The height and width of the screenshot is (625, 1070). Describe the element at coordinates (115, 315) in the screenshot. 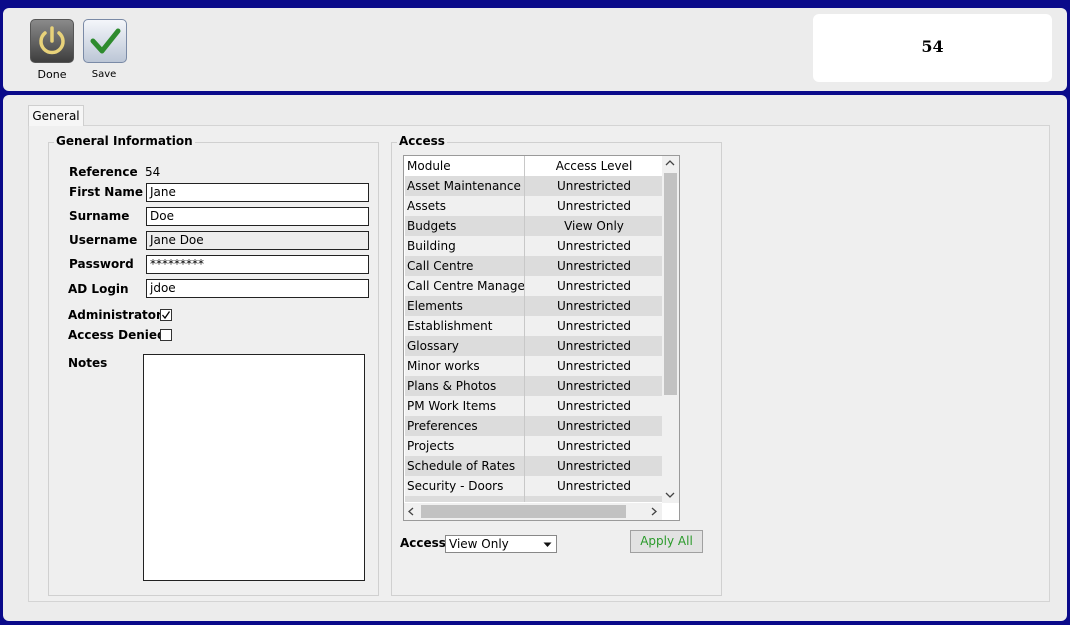

I see `administrator-label: Administrator` at that location.